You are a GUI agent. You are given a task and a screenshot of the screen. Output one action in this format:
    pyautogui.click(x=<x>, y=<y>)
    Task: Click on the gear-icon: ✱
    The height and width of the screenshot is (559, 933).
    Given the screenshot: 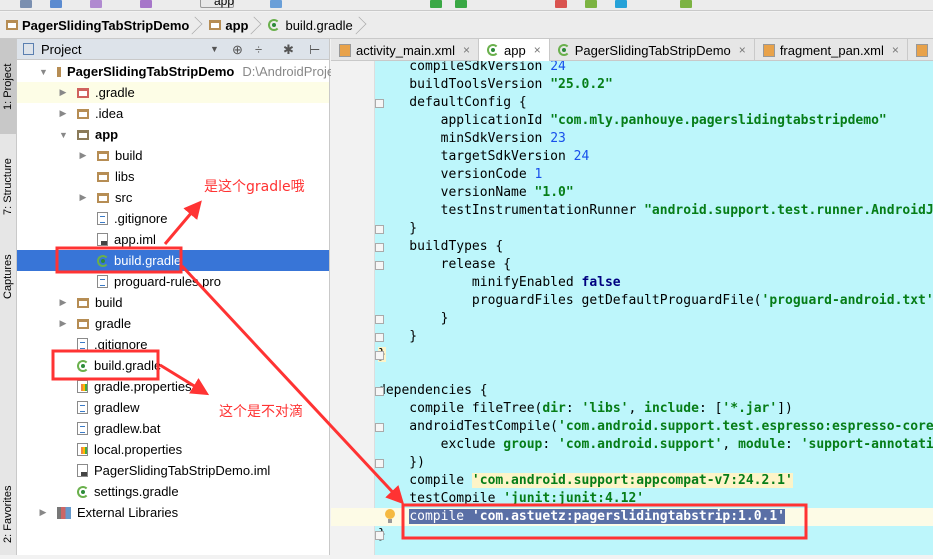 What is the action you would take?
    pyautogui.click(x=288, y=50)
    